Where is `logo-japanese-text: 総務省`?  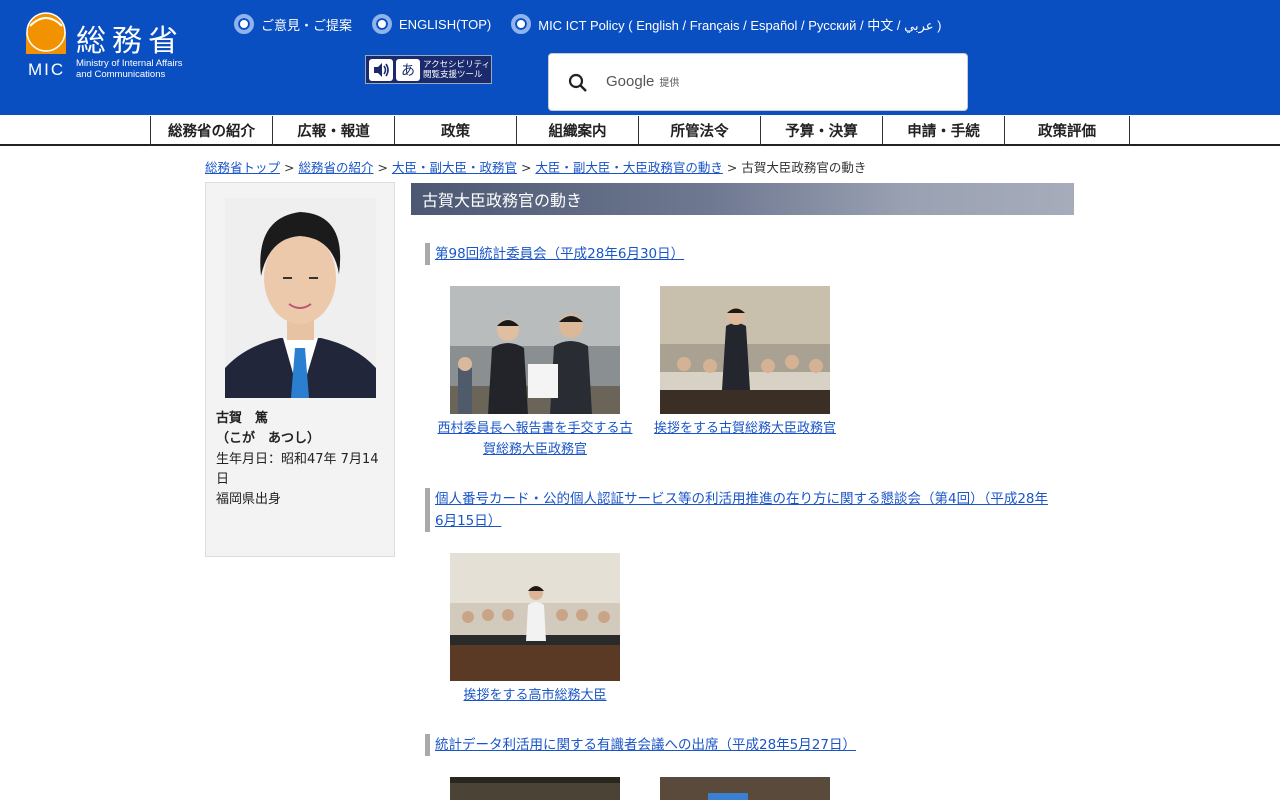
logo-japanese-text: 総務省 is located at coordinates (130, 41).